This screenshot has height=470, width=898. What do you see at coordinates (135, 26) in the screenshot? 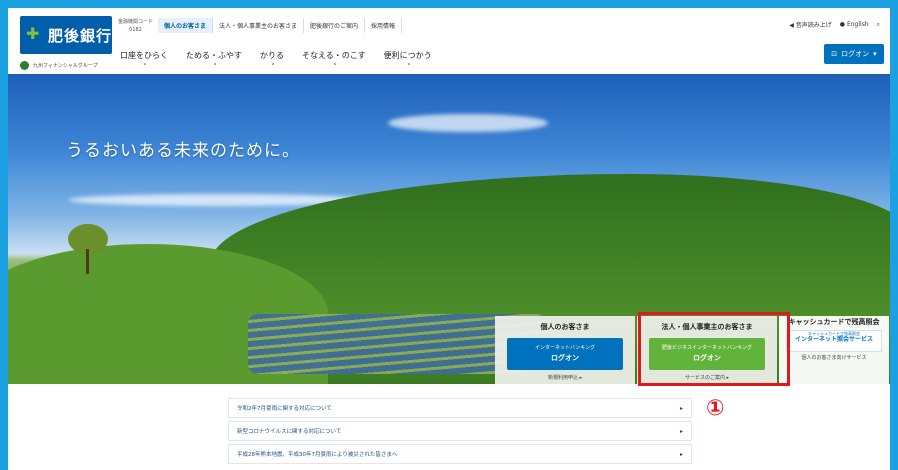
I see `bank-code: 金融機関コード 0182` at bounding box center [135, 26].